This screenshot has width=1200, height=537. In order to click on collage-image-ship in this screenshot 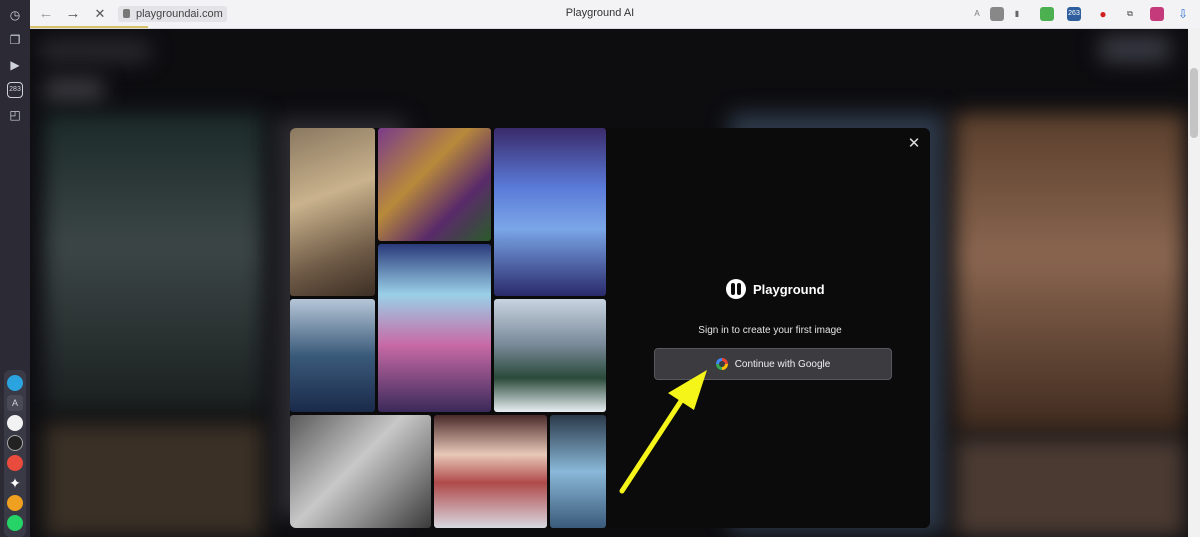, I will do `click(332, 355)`.